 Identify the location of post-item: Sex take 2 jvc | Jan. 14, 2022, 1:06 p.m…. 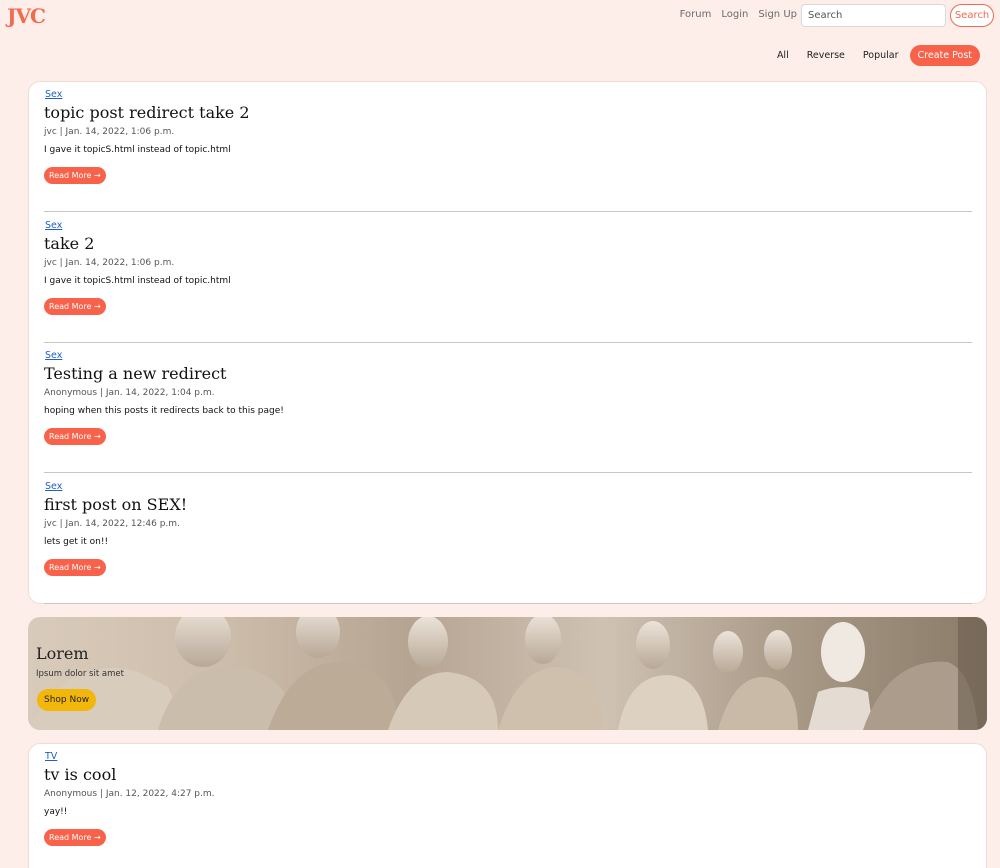
(508, 278).